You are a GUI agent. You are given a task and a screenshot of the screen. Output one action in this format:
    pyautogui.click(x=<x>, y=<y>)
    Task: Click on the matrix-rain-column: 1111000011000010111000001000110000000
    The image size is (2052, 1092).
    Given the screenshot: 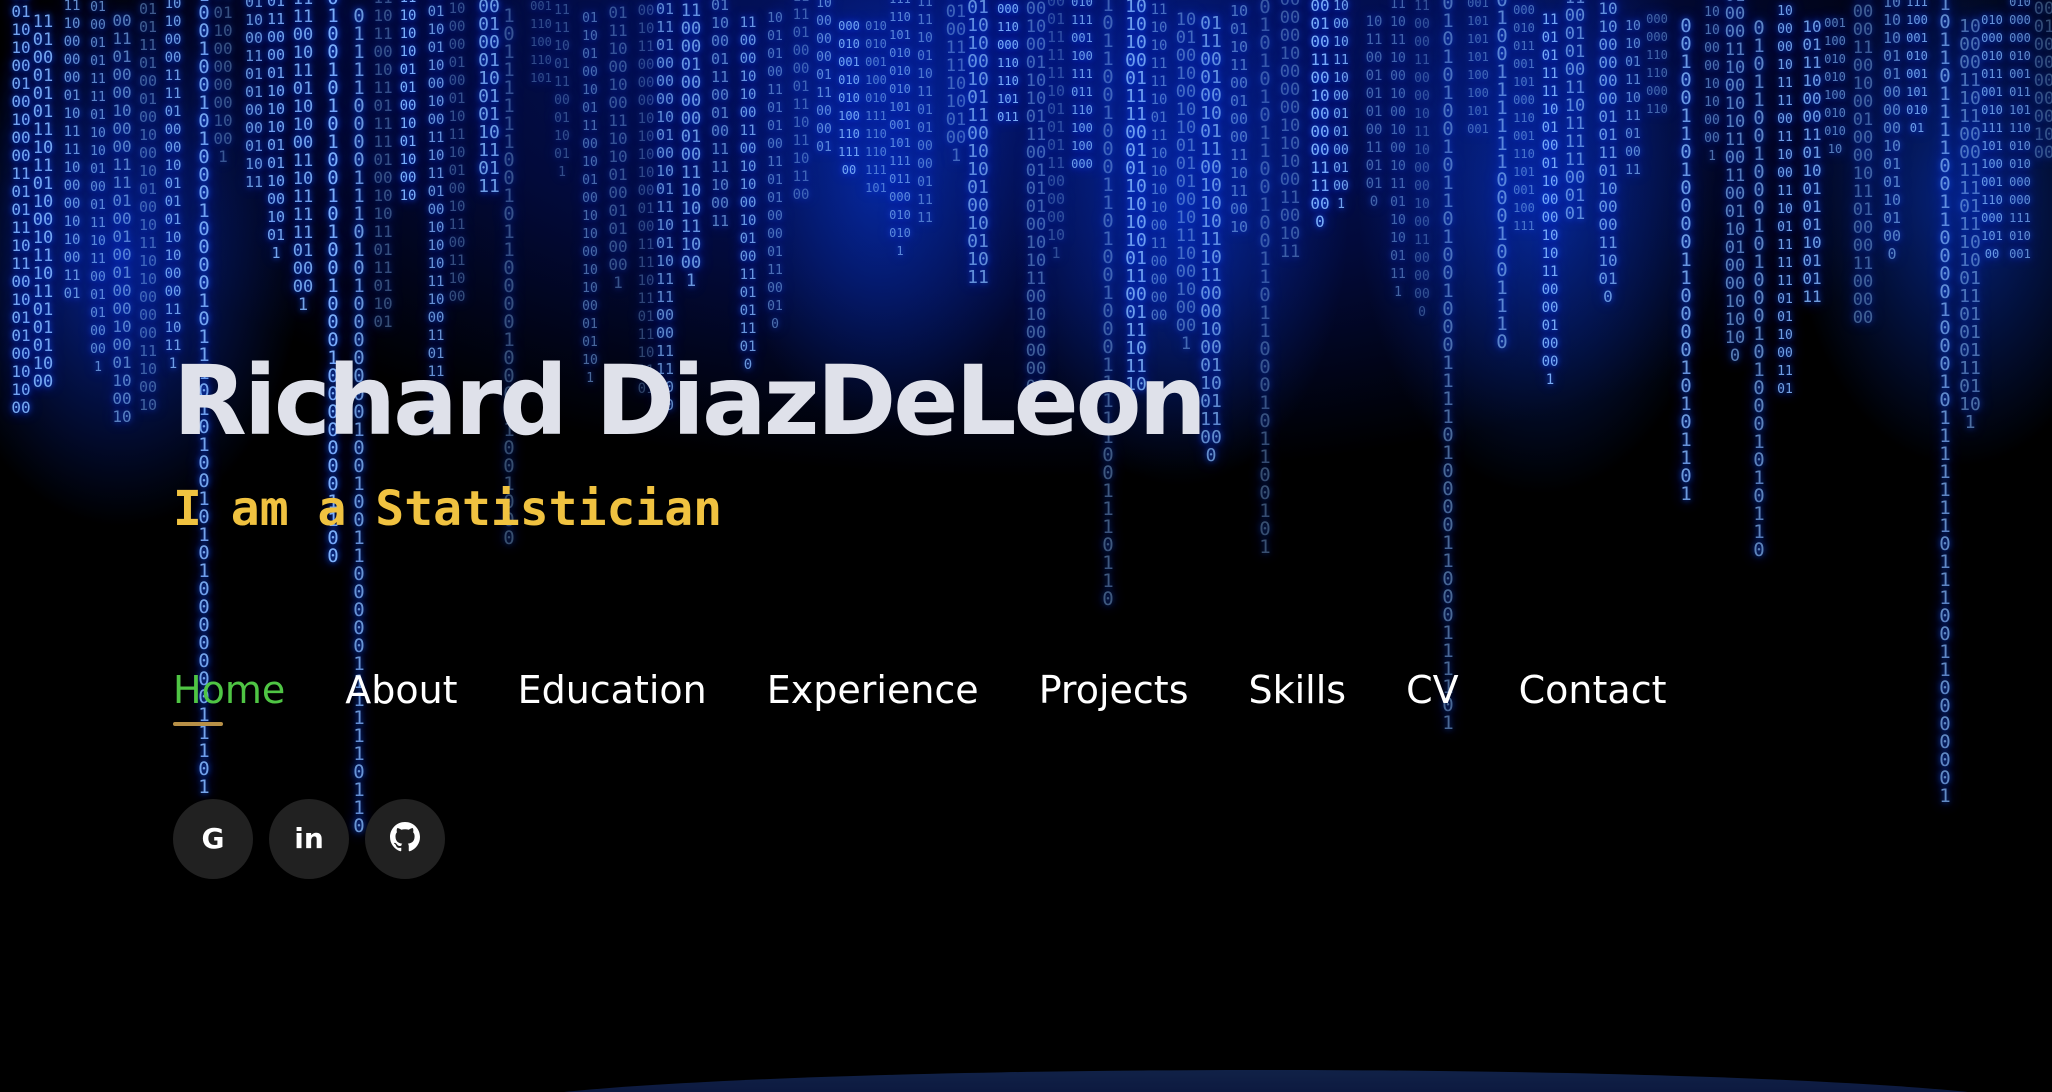 What is the action you would take?
    pyautogui.click(x=1422, y=160)
    